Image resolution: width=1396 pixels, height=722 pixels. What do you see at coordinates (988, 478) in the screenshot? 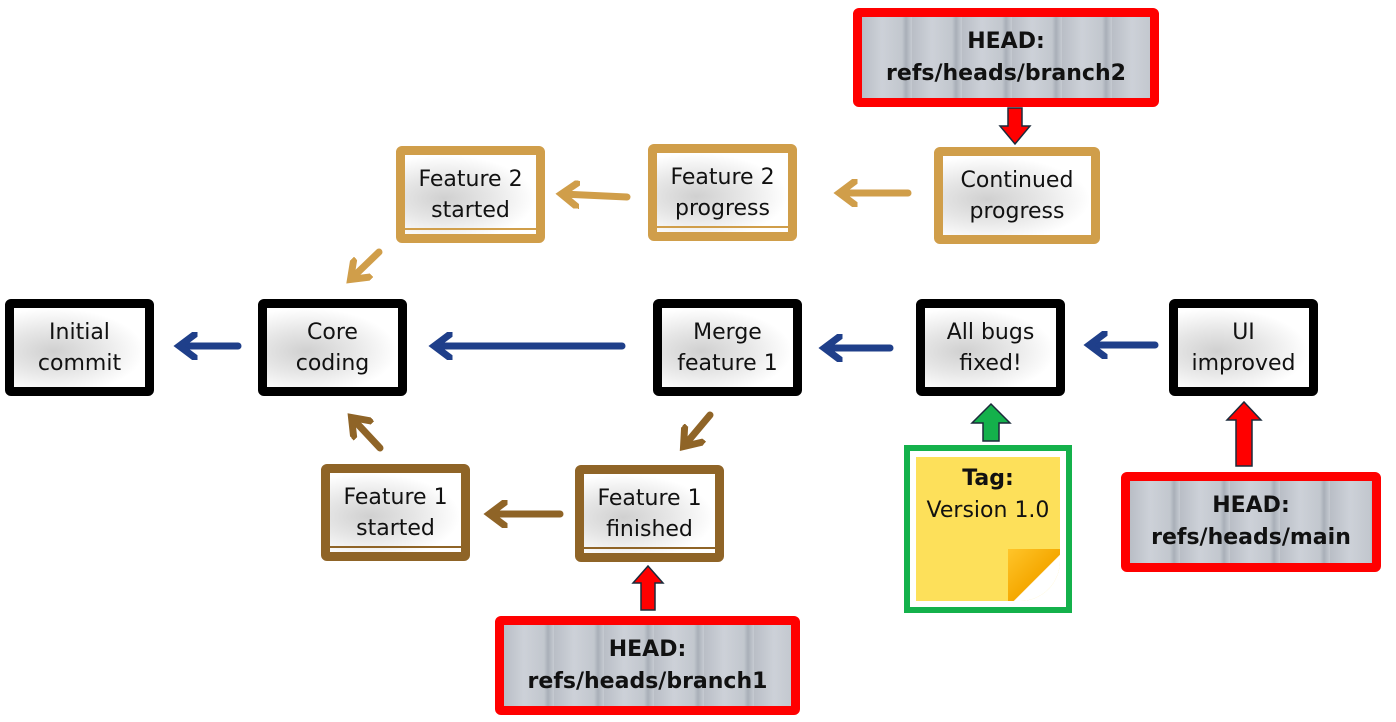
I see `tag-label: Tag:` at bounding box center [988, 478].